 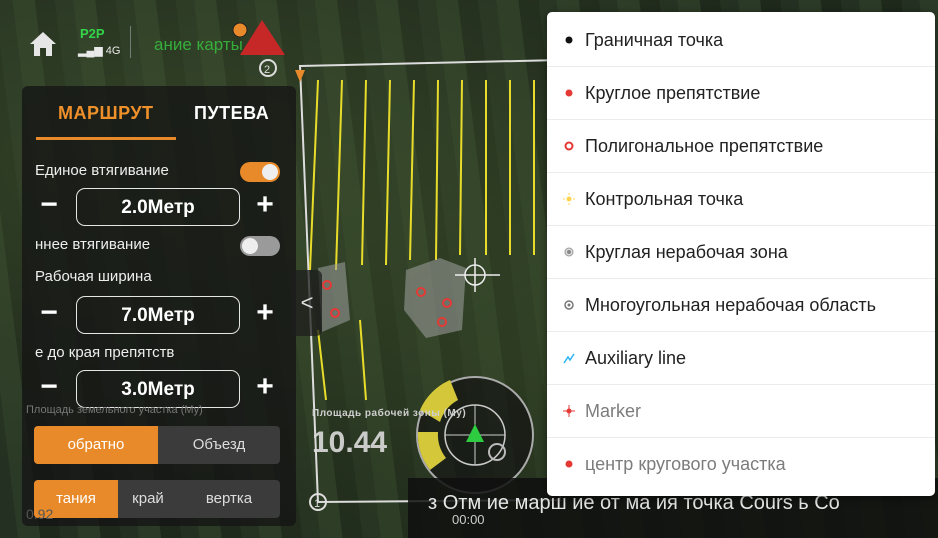 I want to click on menu-item-polygon-no-work-area: Многоугольная нерабочая область, so click(x=741, y=305).